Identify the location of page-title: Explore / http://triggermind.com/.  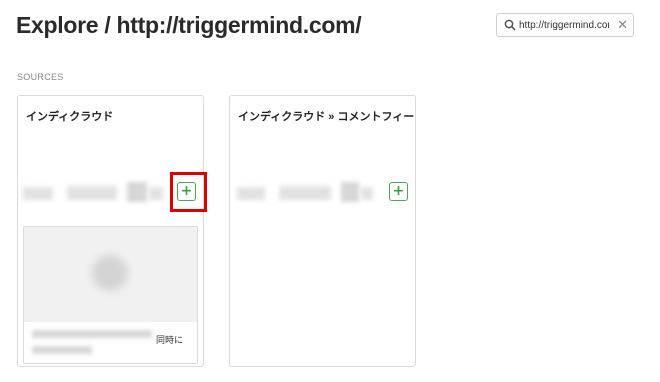
(189, 25).